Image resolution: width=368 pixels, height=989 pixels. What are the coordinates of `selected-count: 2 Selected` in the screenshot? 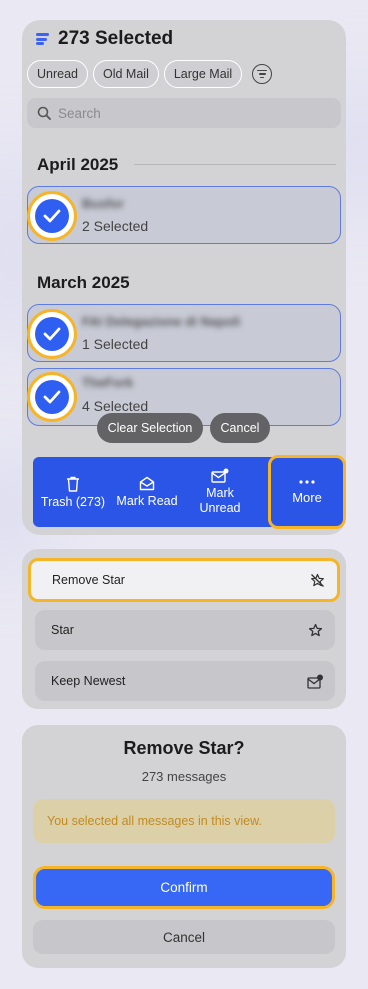 It's located at (115, 226).